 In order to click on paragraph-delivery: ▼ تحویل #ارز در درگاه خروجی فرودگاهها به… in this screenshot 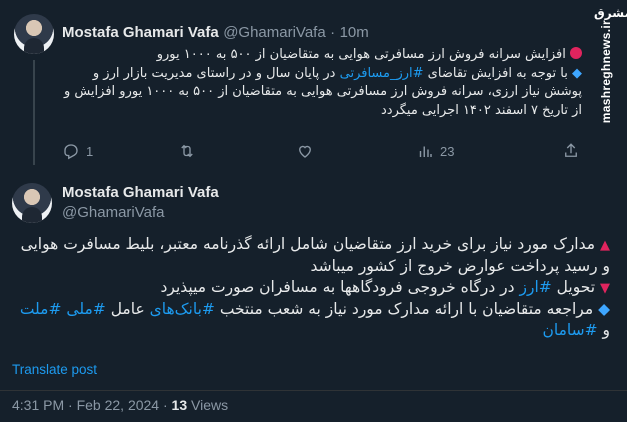, I will do `click(311, 288)`.